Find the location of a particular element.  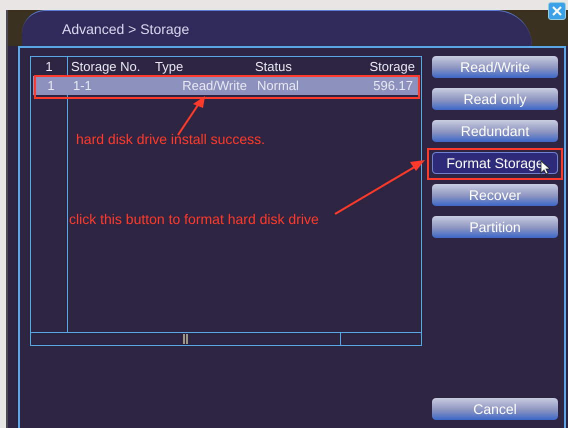

action-button: Partition is located at coordinates (495, 227).